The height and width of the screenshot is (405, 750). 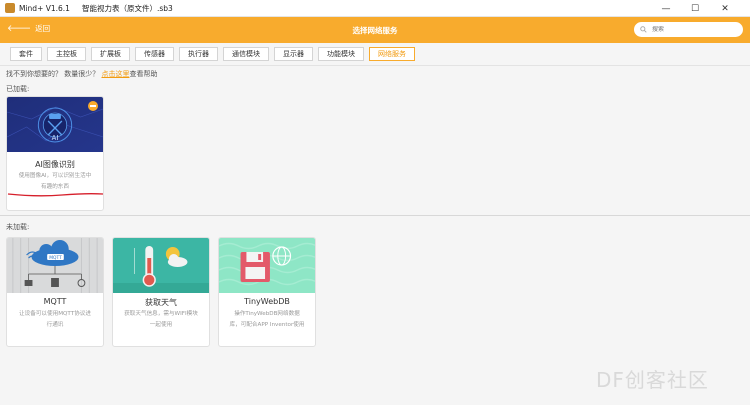 I want to click on document-title: 智能视力表（原文件）.sb3, so click(x=127, y=8).